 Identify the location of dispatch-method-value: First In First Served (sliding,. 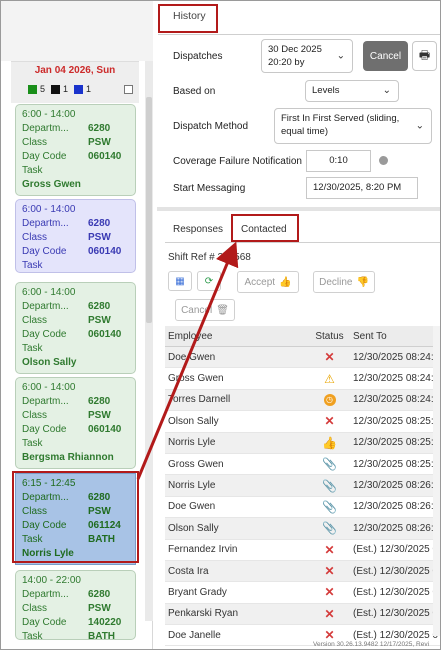
(340, 118).